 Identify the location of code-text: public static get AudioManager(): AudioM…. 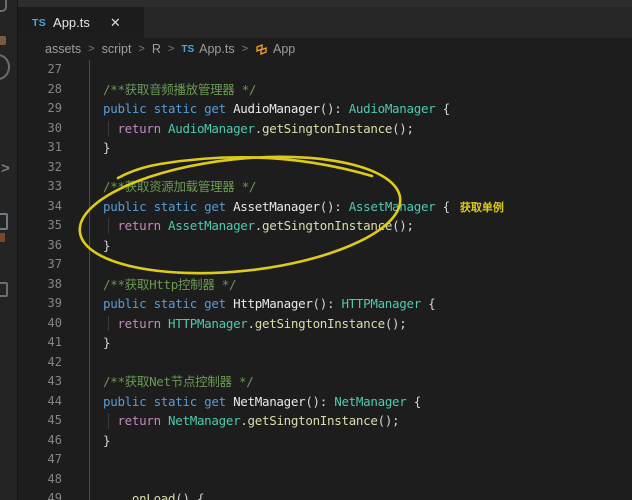
(256, 109).